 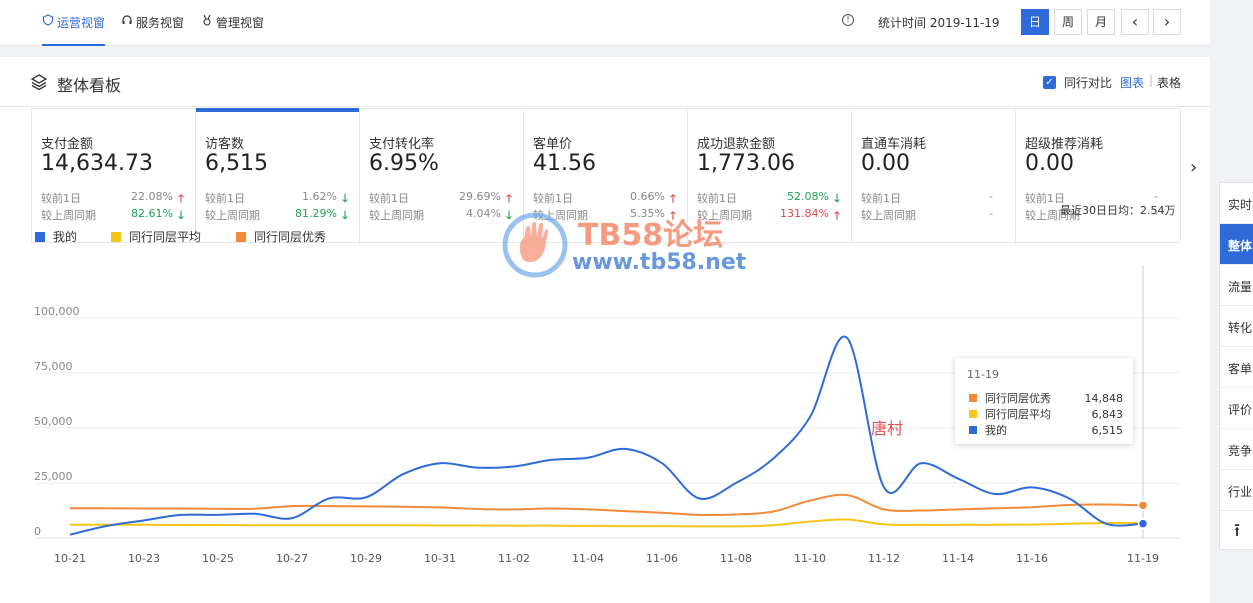 I want to click on tooltip-row-peer-top: 同行同层优秀 14,848, so click(x=1046, y=398).